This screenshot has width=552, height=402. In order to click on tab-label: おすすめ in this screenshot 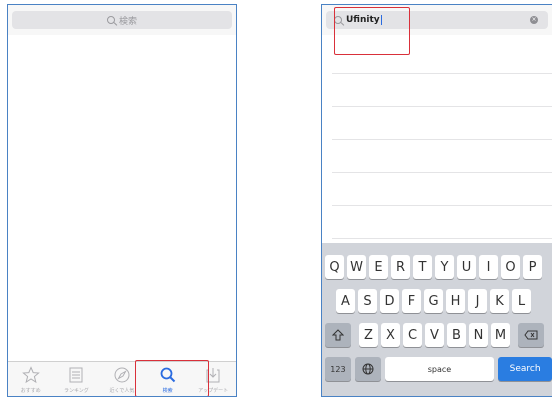, I will do `click(30, 391)`.